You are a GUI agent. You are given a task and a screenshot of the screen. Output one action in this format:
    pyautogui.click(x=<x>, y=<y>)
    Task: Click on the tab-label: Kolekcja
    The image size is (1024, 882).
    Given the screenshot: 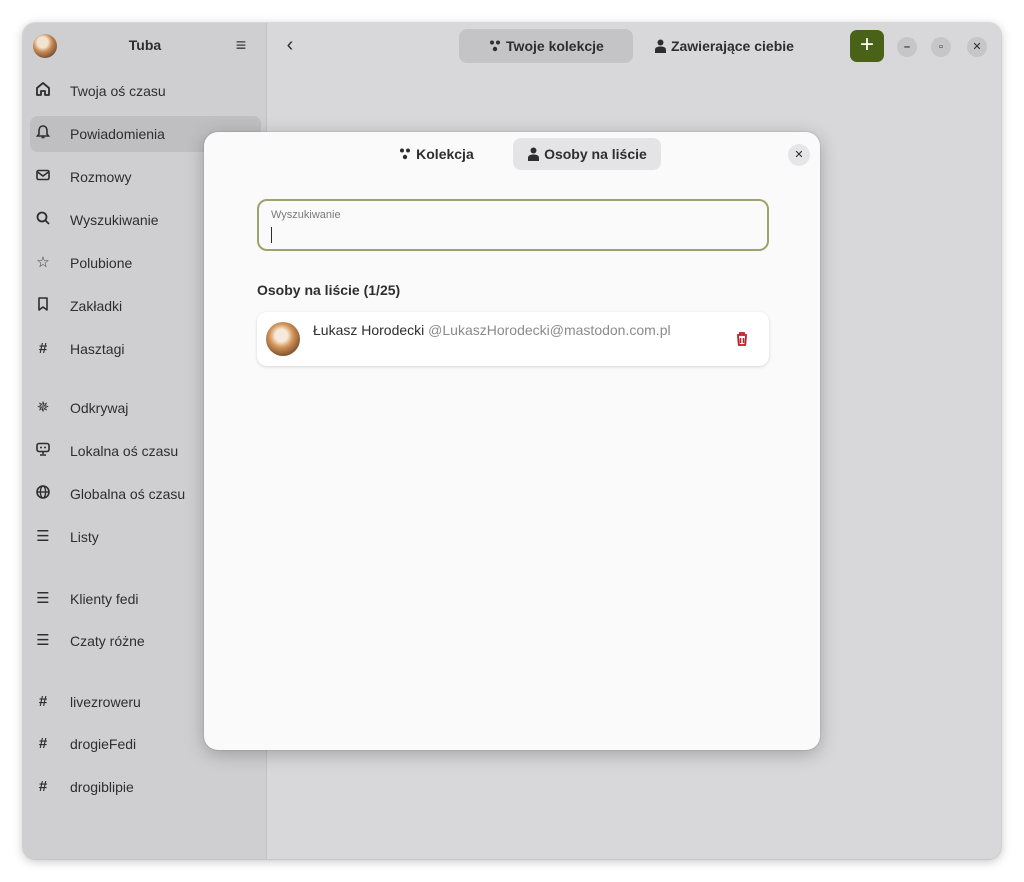 What is the action you would take?
    pyautogui.click(x=445, y=154)
    